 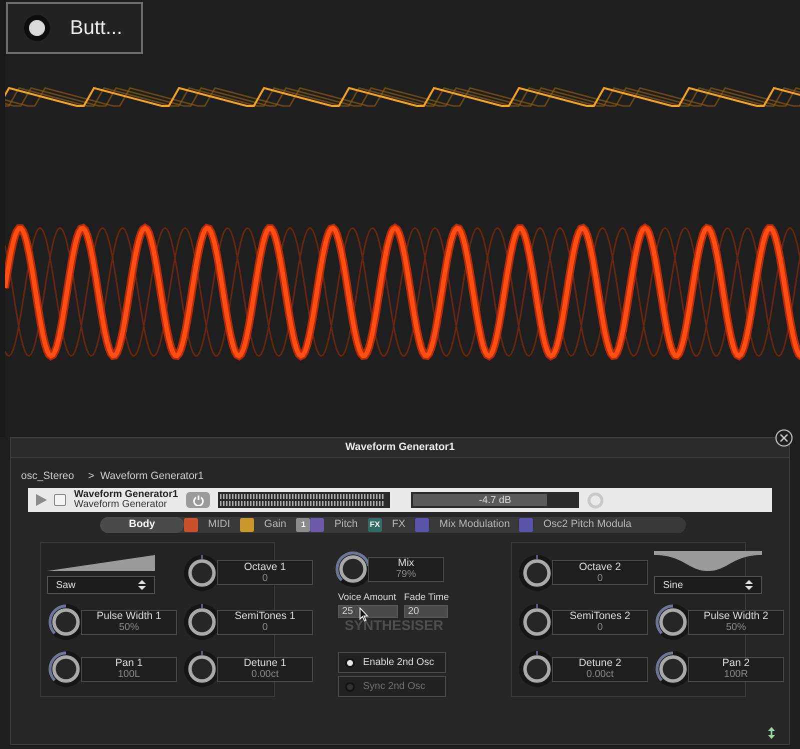 I want to click on tab: Pitch, so click(x=346, y=525).